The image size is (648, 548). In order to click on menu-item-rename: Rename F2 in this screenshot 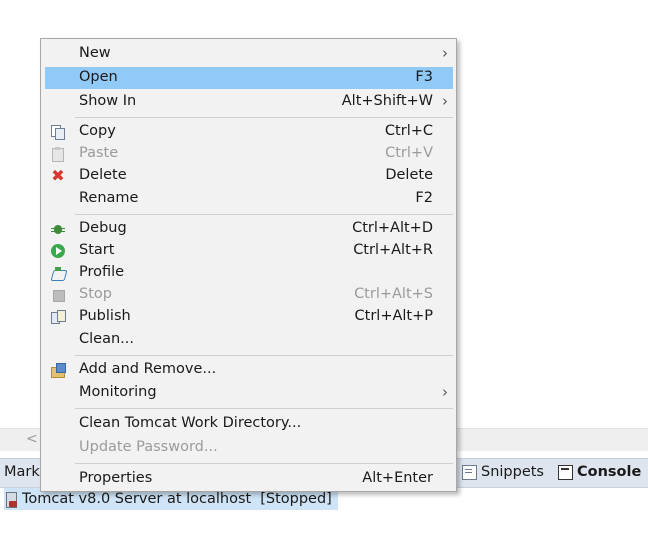, I will do `click(249, 199)`.